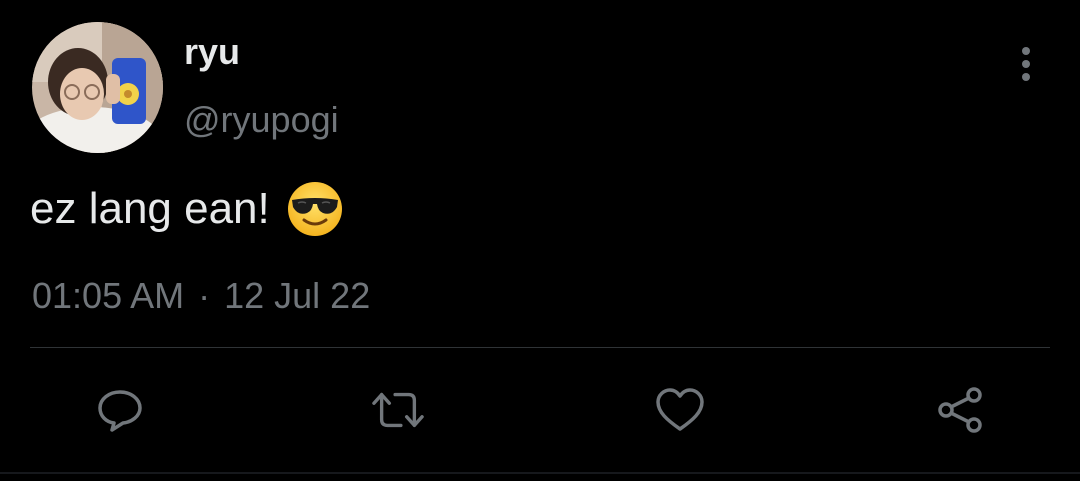 The image size is (1080, 481). Describe the element at coordinates (540, 347) in the screenshot. I see `divider` at that location.